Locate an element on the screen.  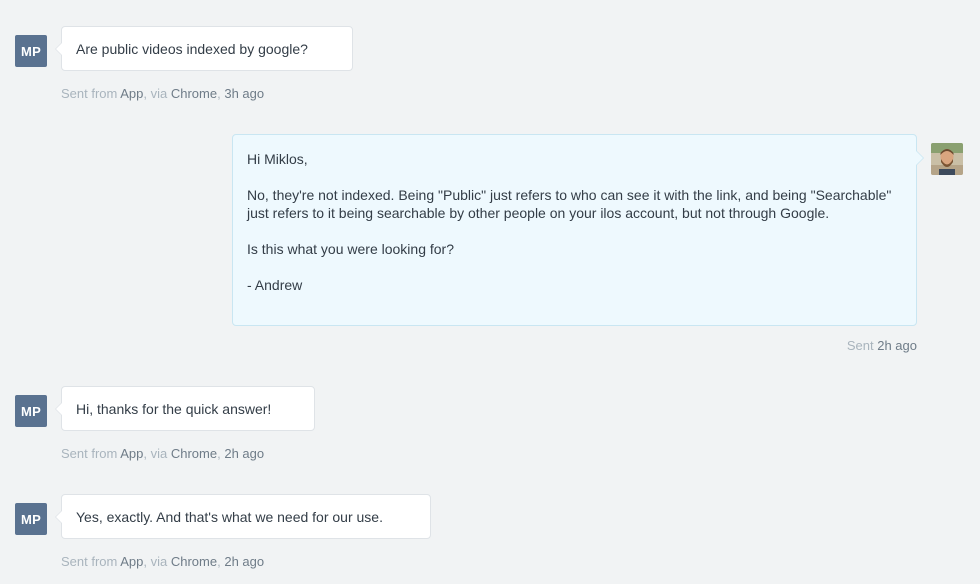
reply-question: Is this what you were looking for? is located at coordinates (350, 249).